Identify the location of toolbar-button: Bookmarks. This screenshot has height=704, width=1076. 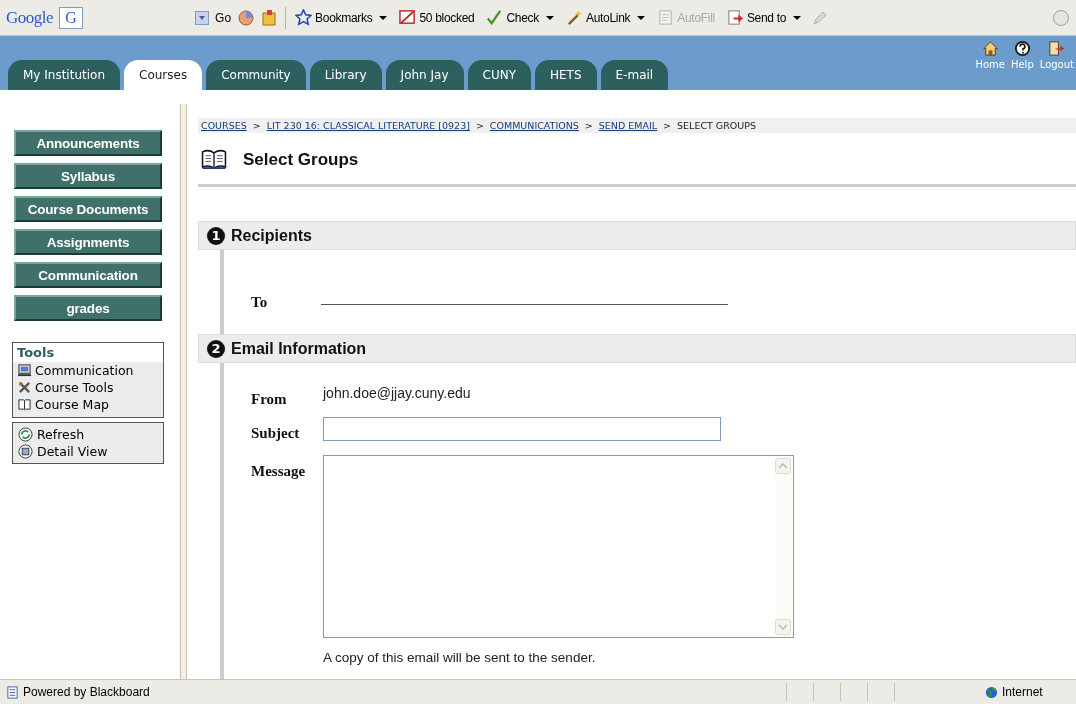
(341, 17).